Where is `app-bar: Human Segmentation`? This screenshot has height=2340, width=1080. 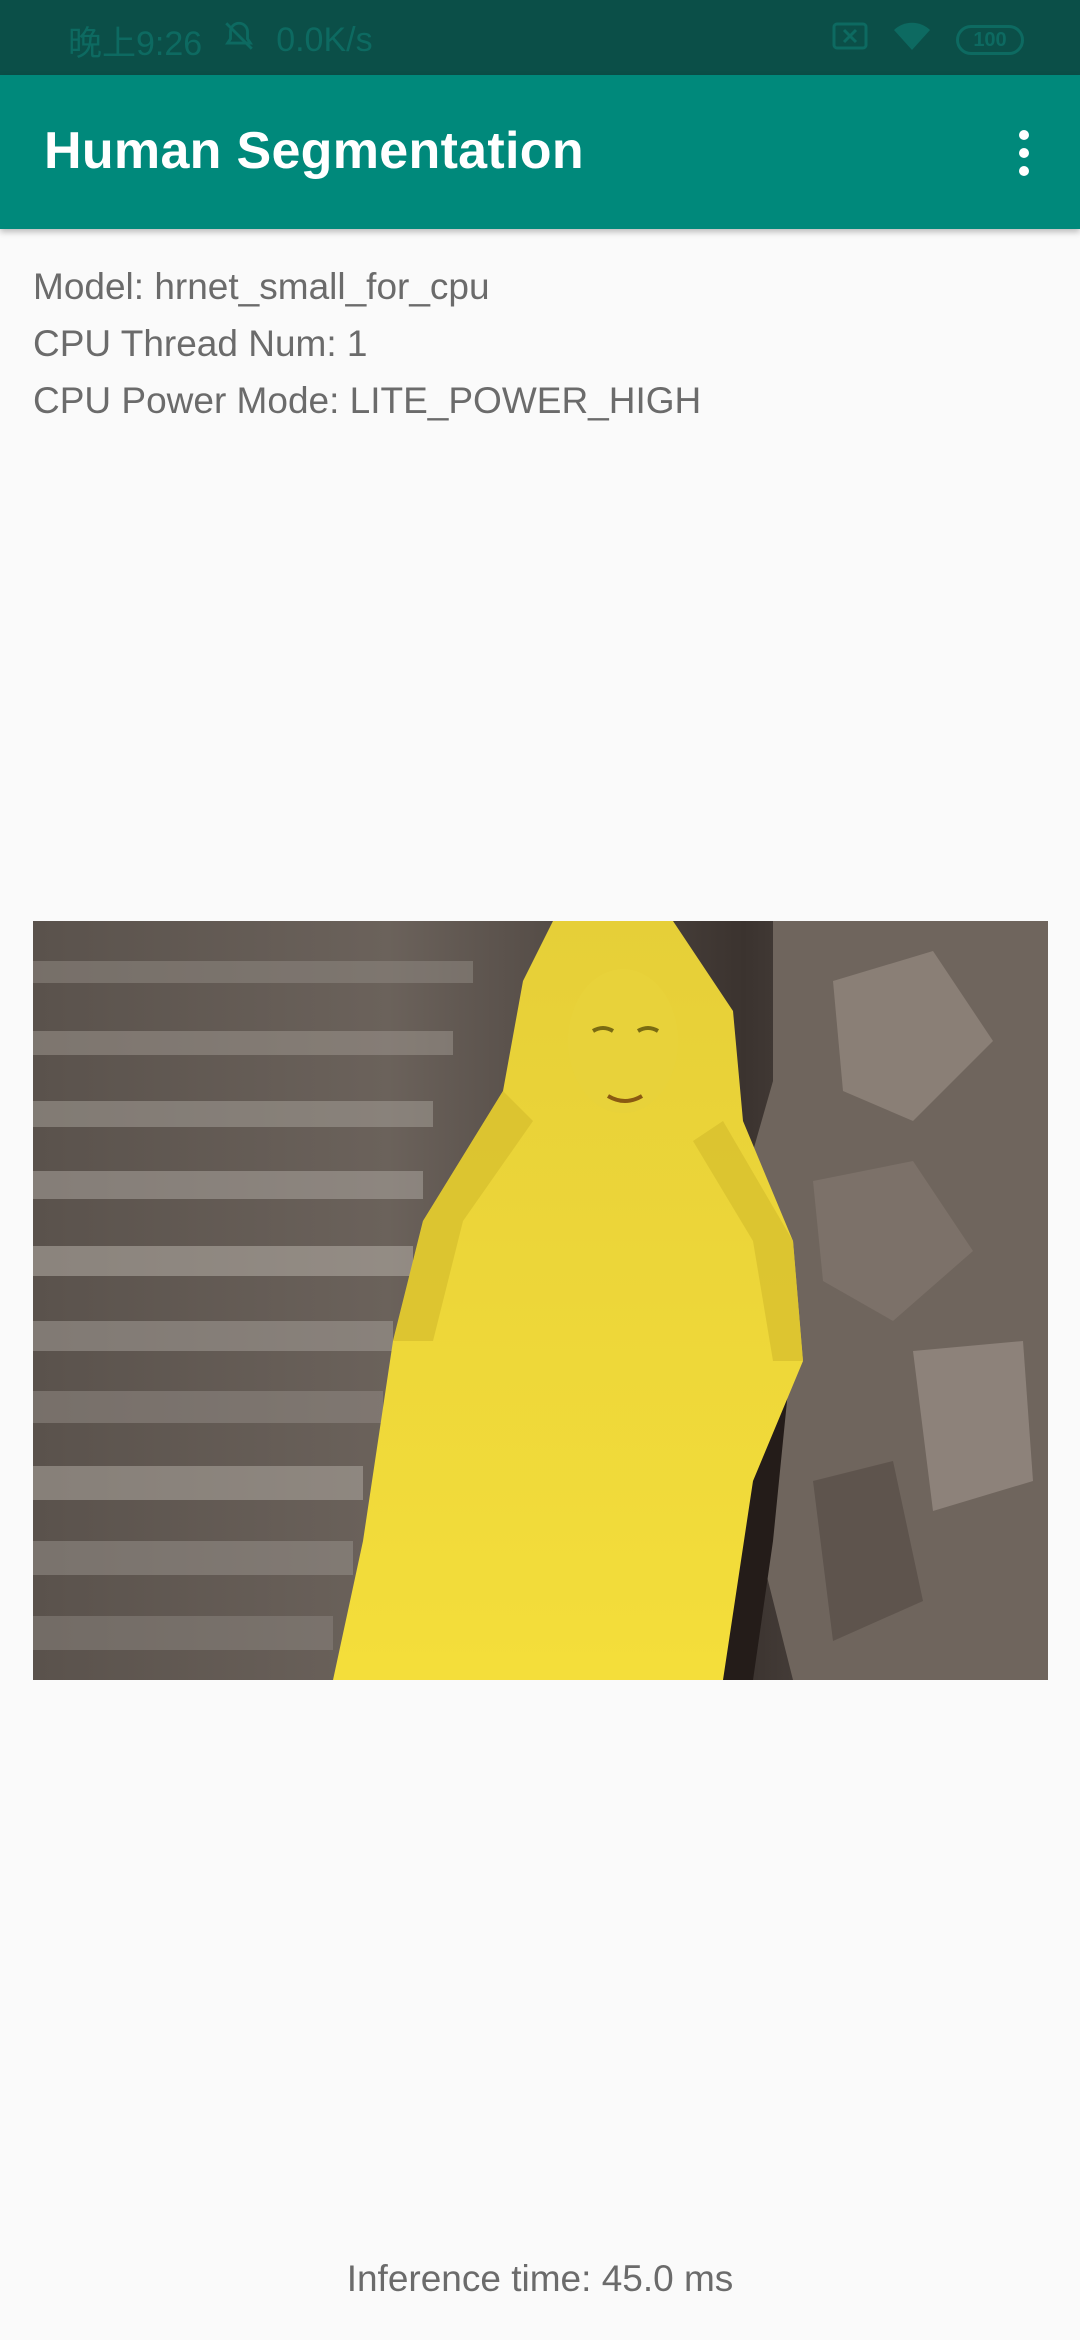 app-bar: Human Segmentation is located at coordinates (540, 152).